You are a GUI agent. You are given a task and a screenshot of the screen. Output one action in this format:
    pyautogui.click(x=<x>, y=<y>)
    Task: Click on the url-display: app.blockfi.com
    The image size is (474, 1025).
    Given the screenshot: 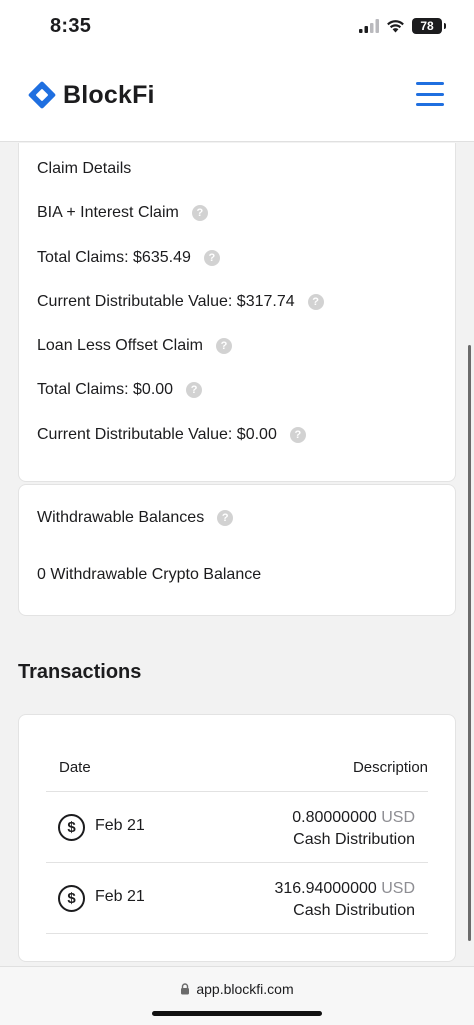 What is the action you would take?
    pyautogui.click(x=237, y=989)
    